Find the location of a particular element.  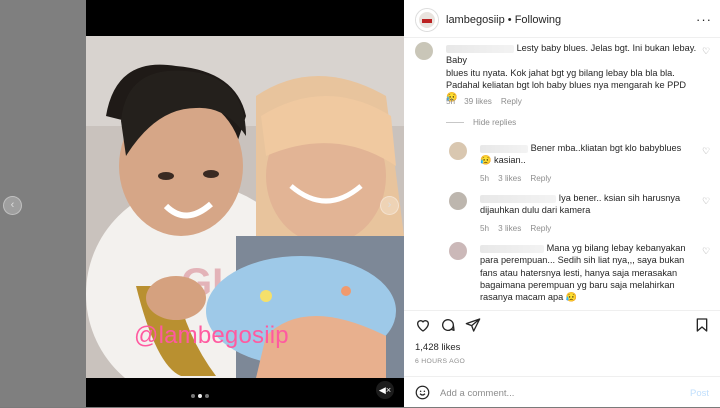

share-icon is located at coordinates (473, 327).